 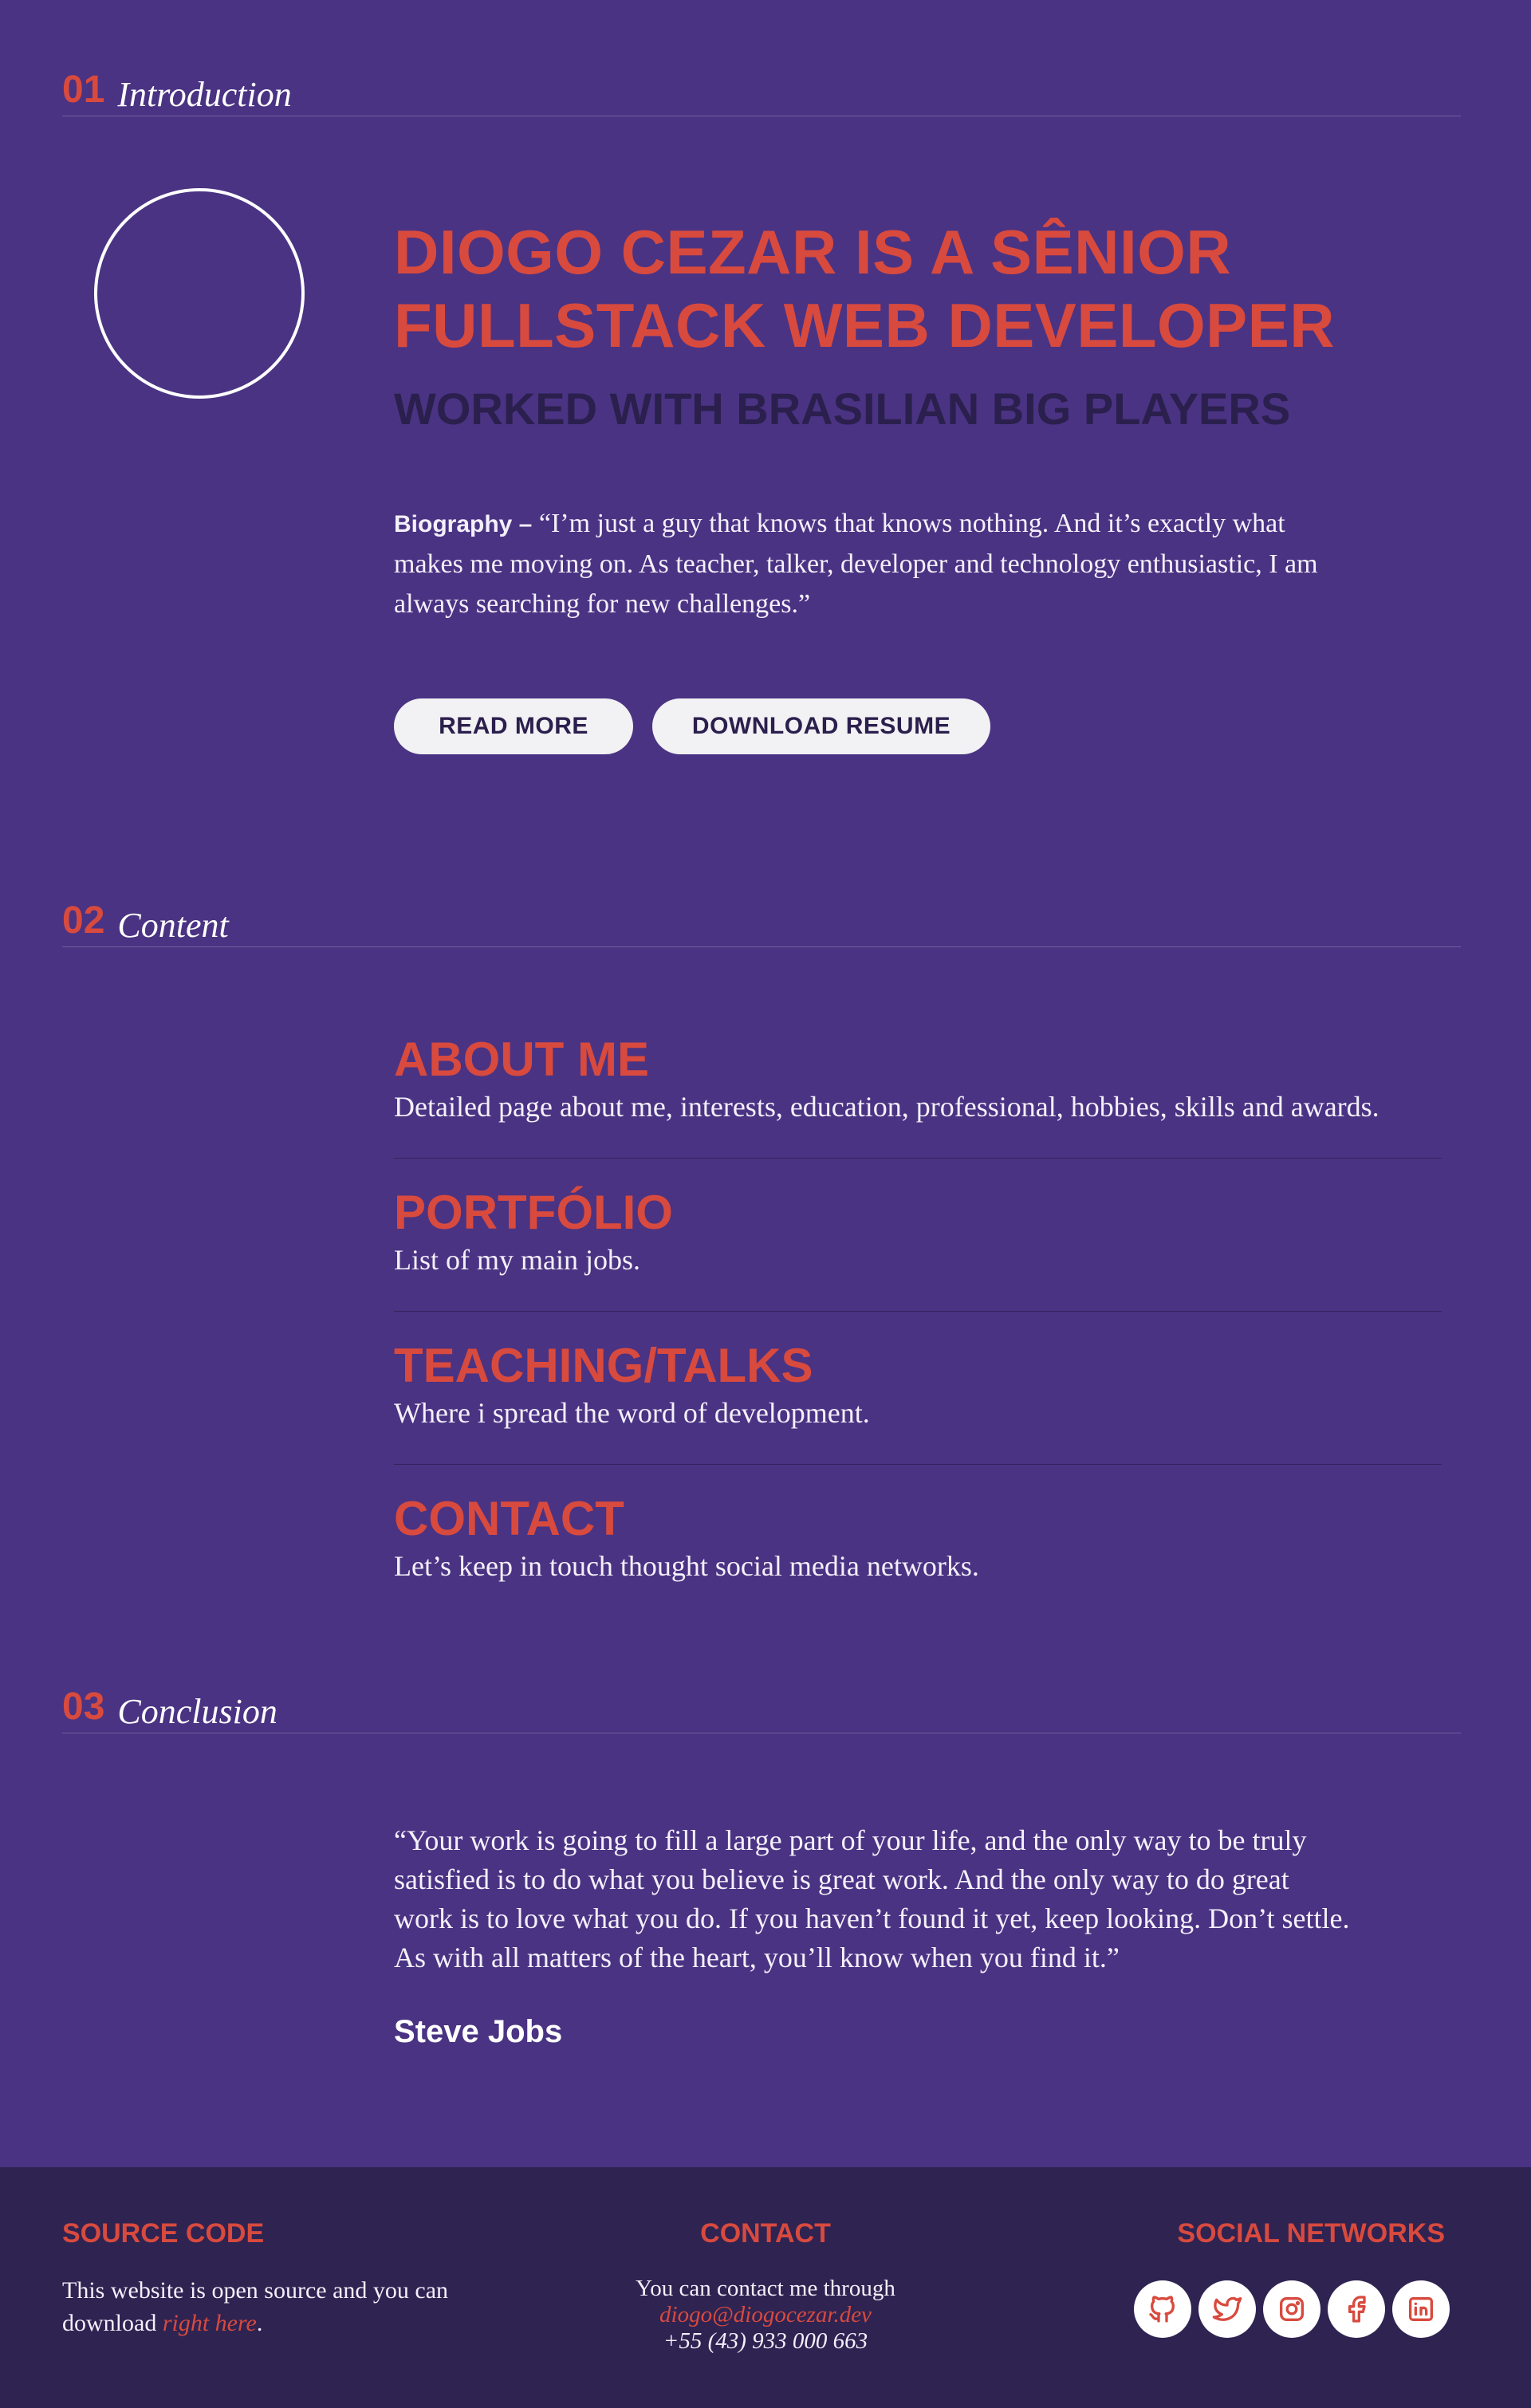 What do you see at coordinates (463, 524) in the screenshot?
I see `biography-label: Biography –` at bounding box center [463, 524].